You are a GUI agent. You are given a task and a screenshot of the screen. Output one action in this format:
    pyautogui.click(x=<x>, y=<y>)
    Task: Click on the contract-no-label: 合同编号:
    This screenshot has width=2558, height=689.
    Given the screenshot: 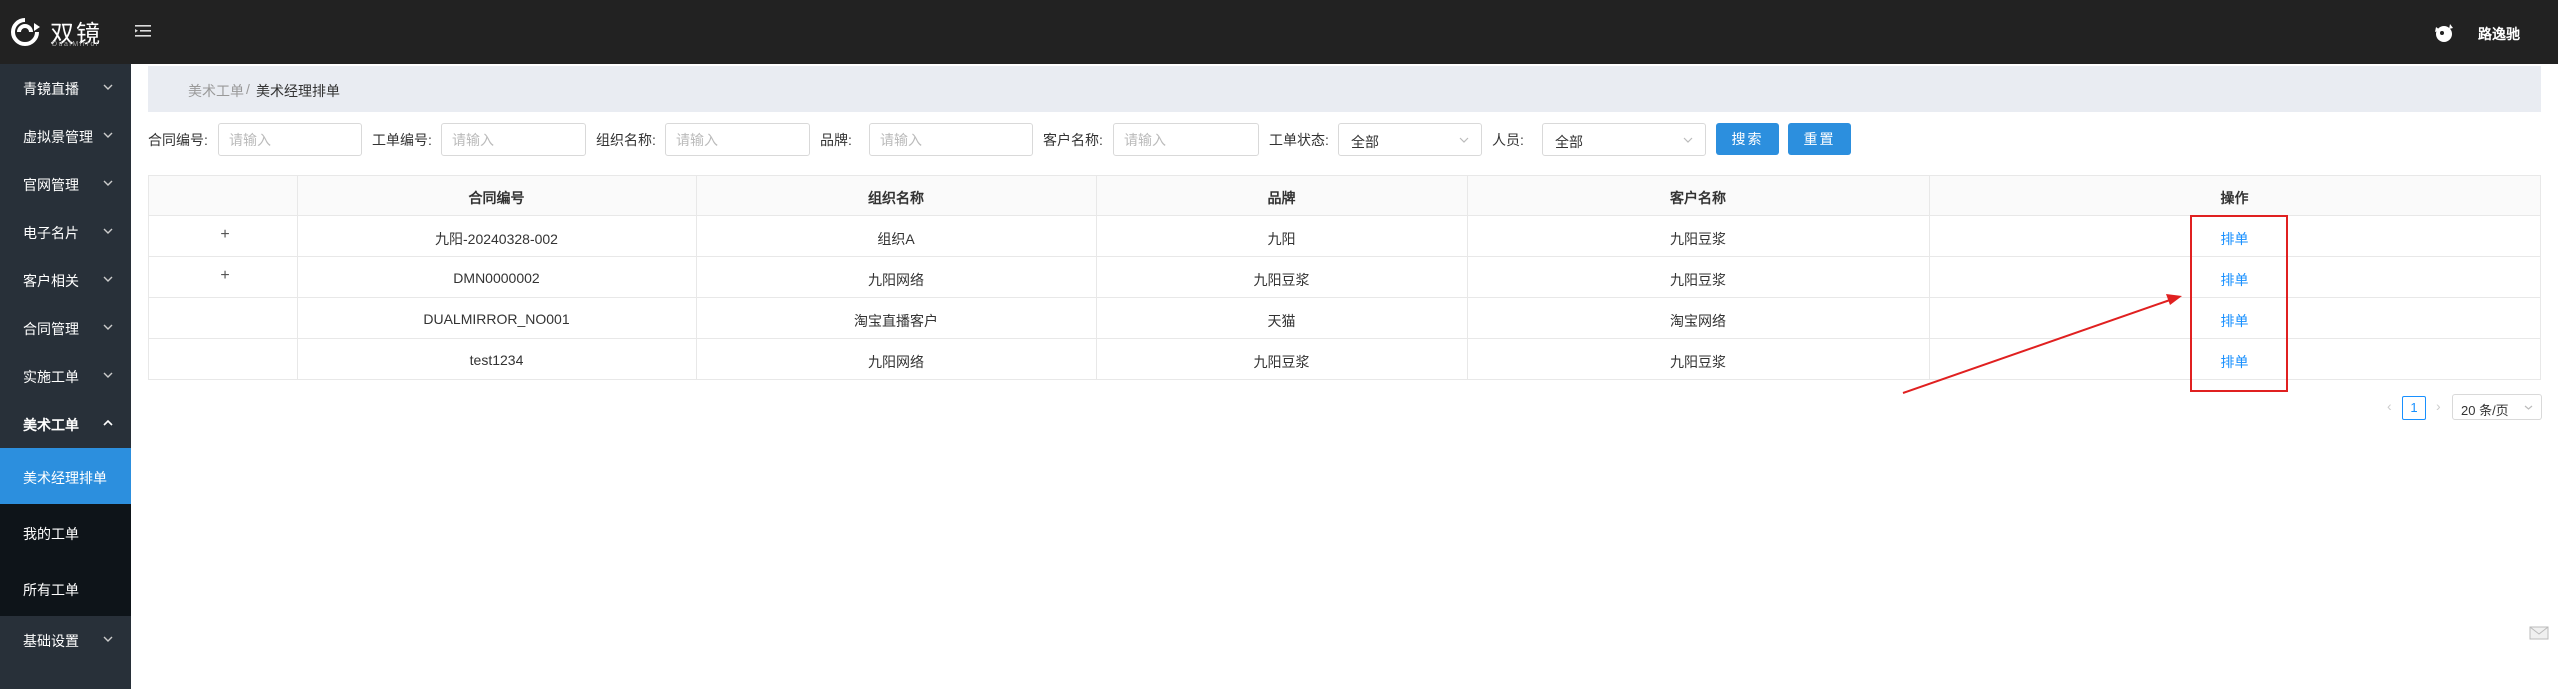 What is the action you would take?
    pyautogui.click(x=178, y=140)
    